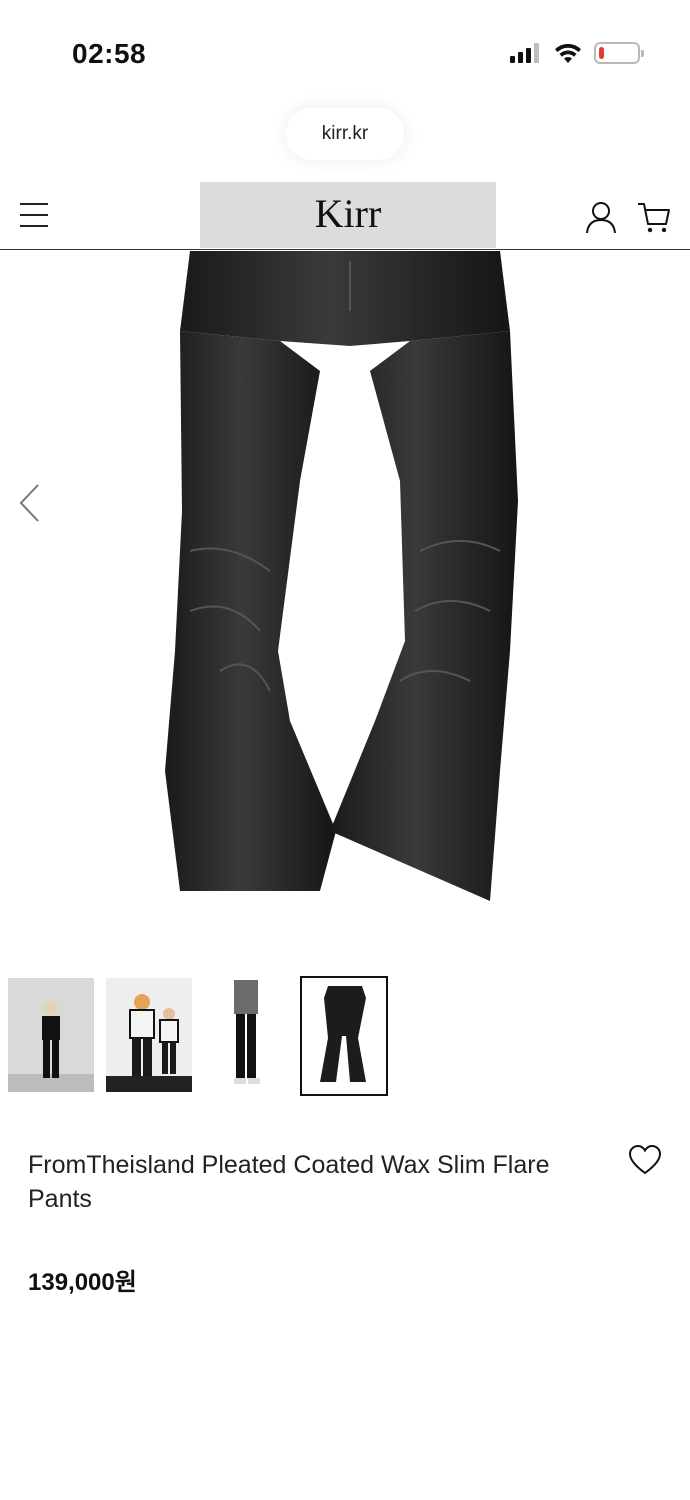 The width and height of the screenshot is (690, 1500). Describe the element at coordinates (654, 217) in the screenshot. I see `cart-icon` at that location.